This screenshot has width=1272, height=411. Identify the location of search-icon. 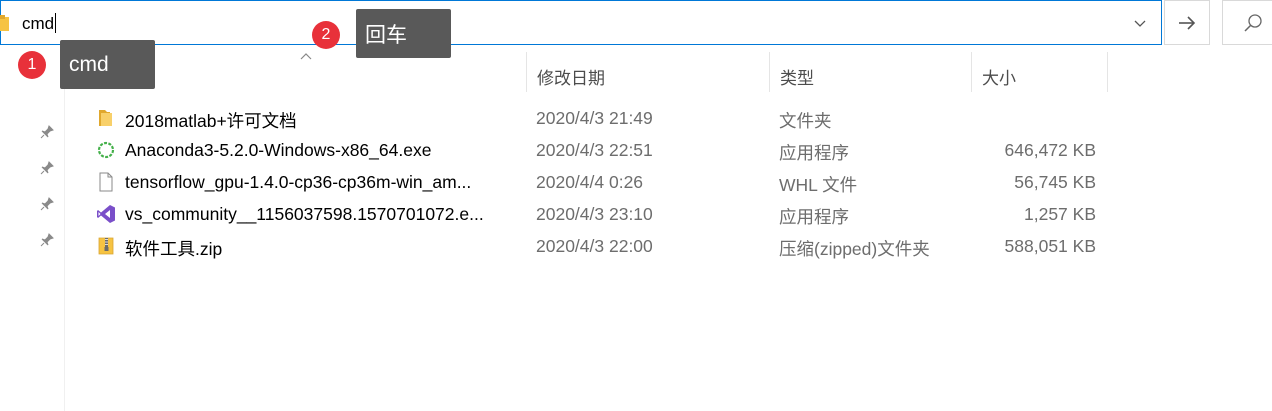
(1253, 23).